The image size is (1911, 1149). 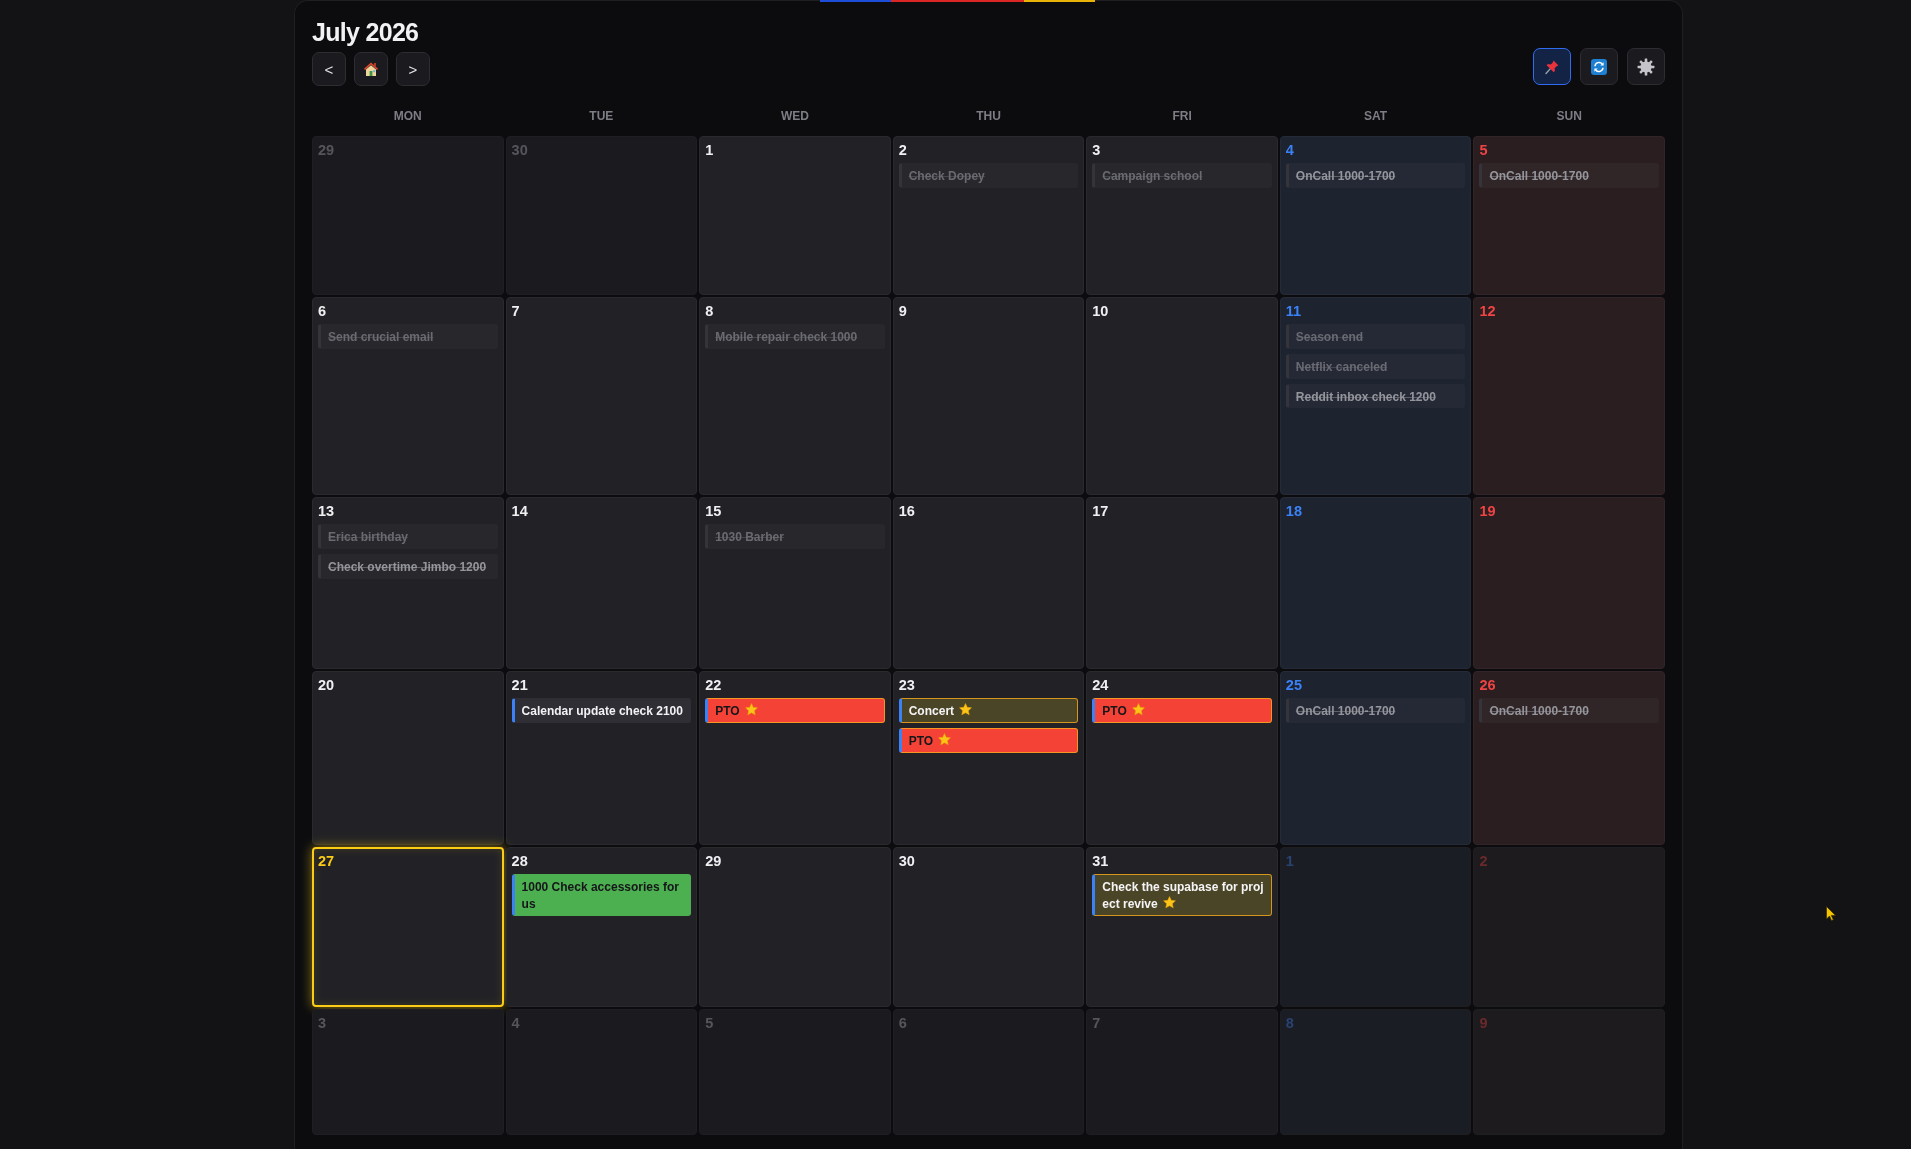 What do you see at coordinates (988, 116) in the screenshot?
I see `weekday-label: THU` at bounding box center [988, 116].